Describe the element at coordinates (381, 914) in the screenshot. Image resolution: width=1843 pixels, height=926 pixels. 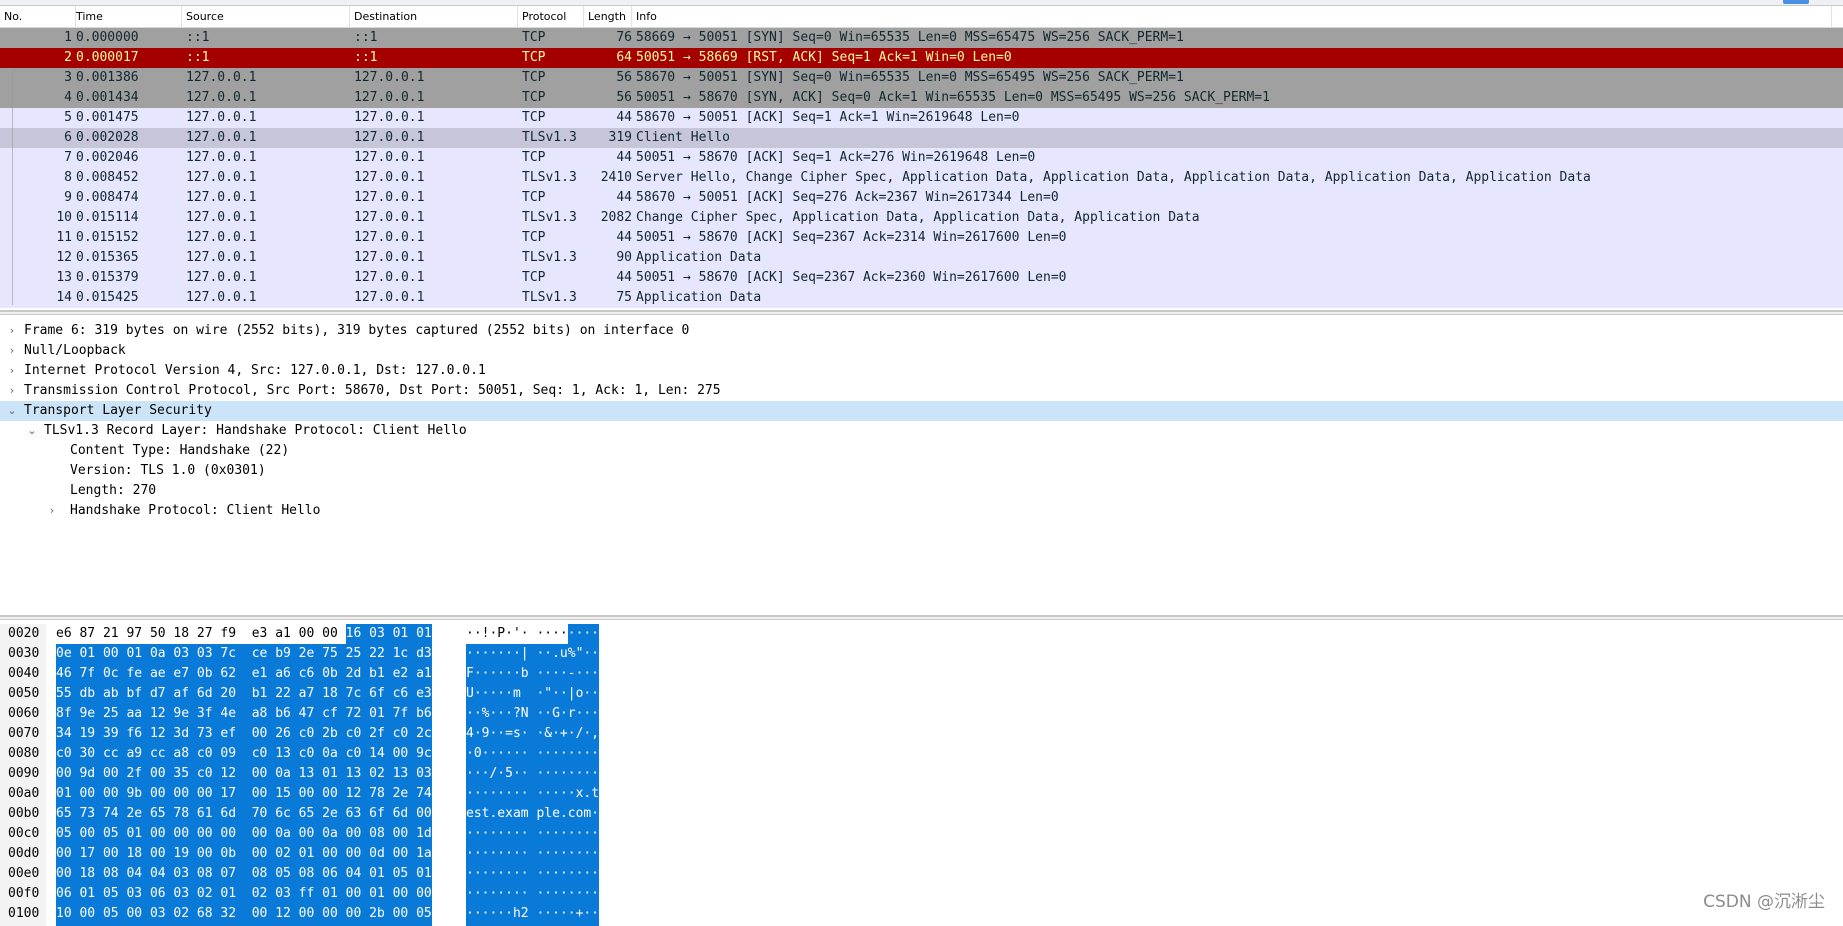
I see `hex-byte: 2b` at that location.